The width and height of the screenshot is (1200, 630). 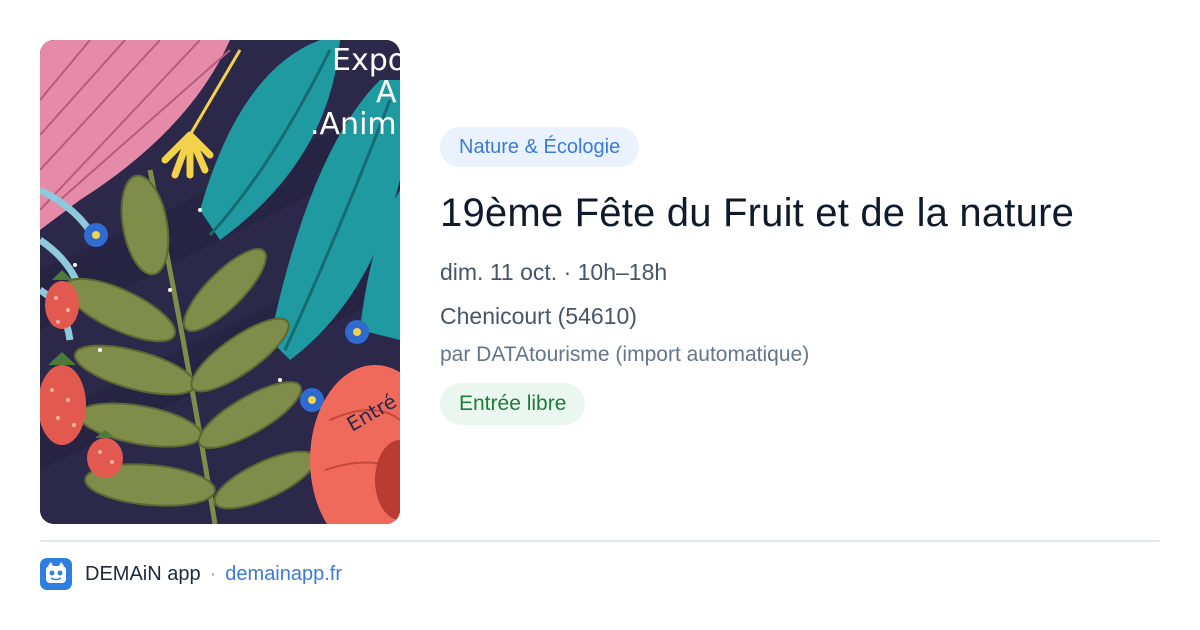 What do you see at coordinates (800, 213) in the screenshot?
I see `event-title: 19ème Fête du Fruit et de la nature` at bounding box center [800, 213].